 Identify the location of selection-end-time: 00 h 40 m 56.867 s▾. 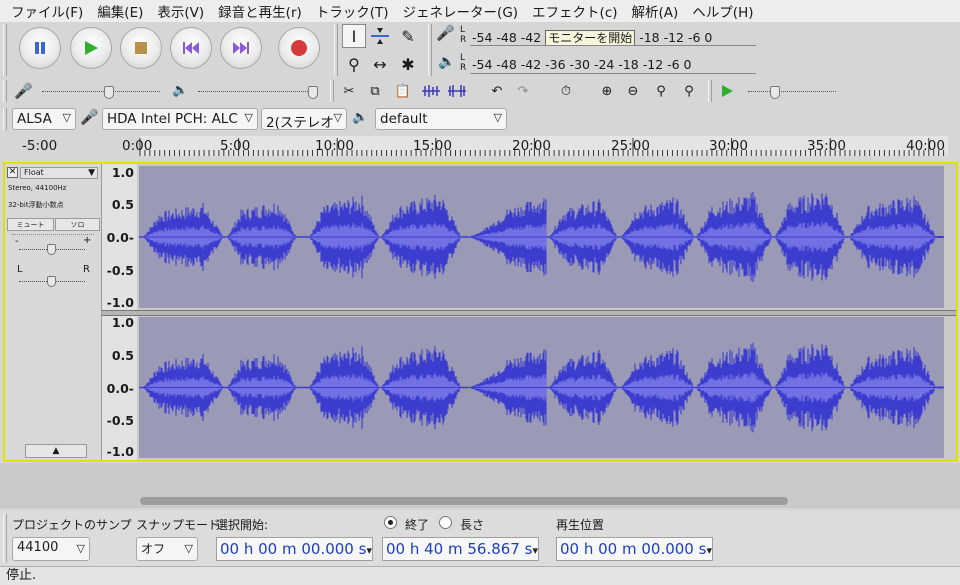
(460, 549).